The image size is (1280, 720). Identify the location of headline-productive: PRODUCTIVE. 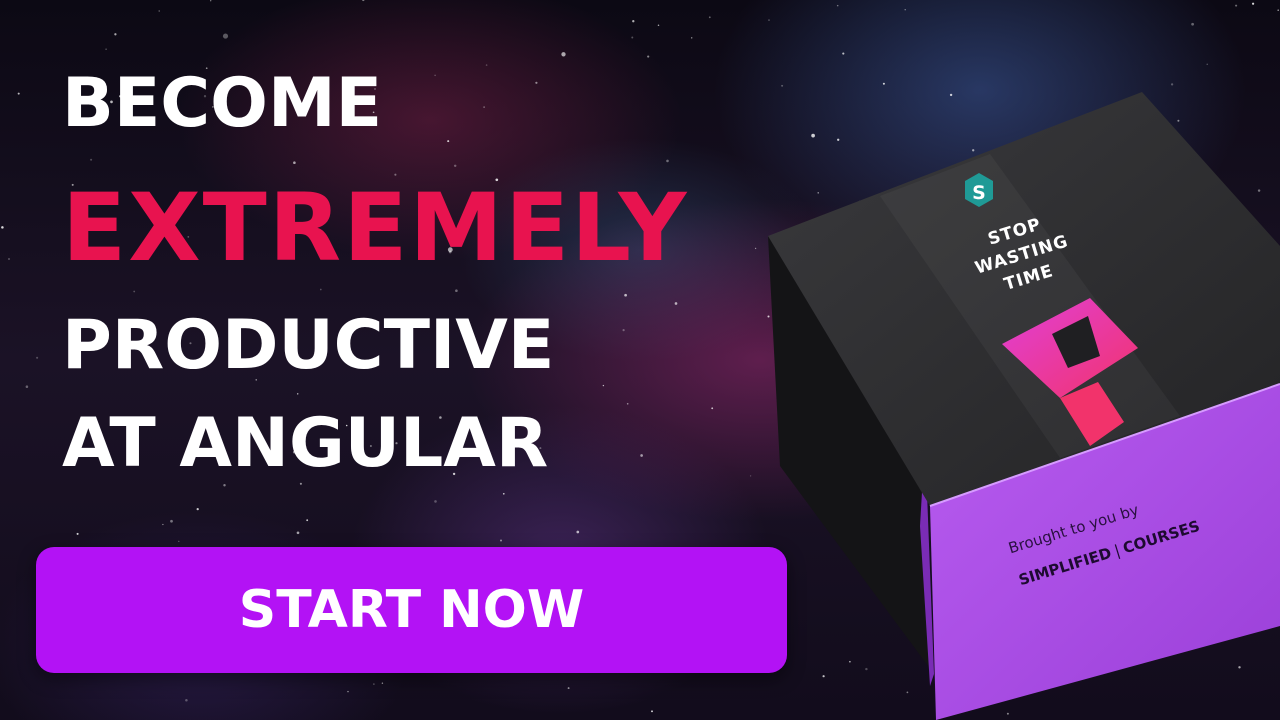
(308, 345).